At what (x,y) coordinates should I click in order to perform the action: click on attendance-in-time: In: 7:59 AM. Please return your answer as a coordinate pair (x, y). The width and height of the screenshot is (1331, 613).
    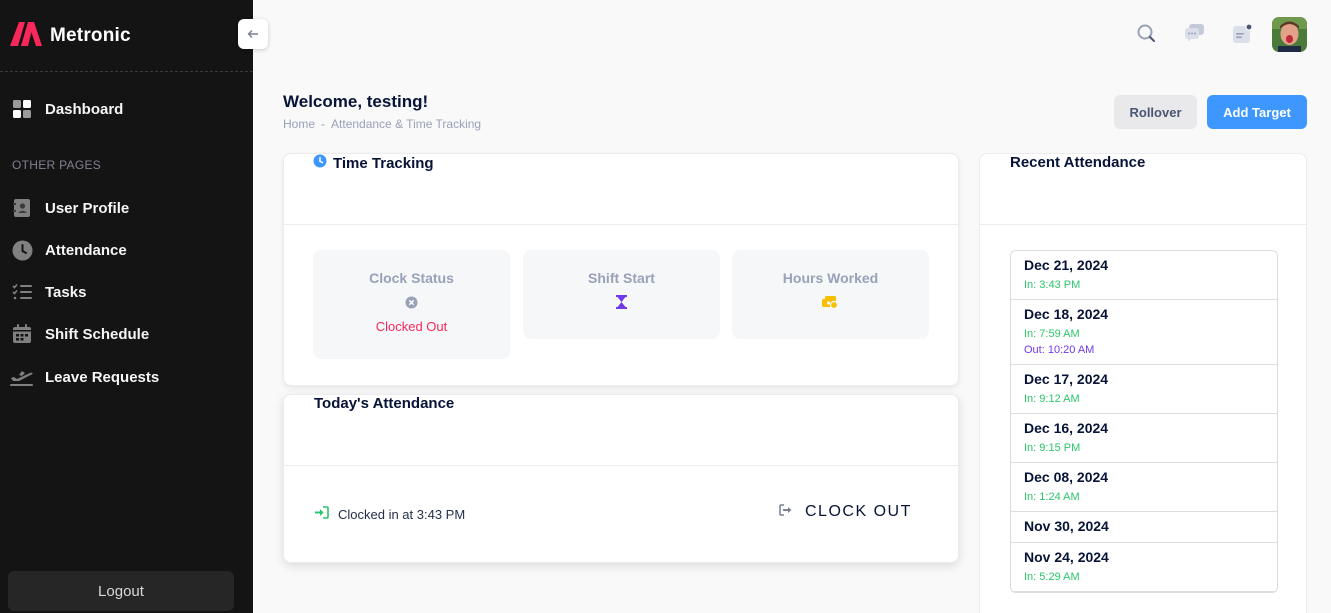
    Looking at the image, I should click on (1052, 334).